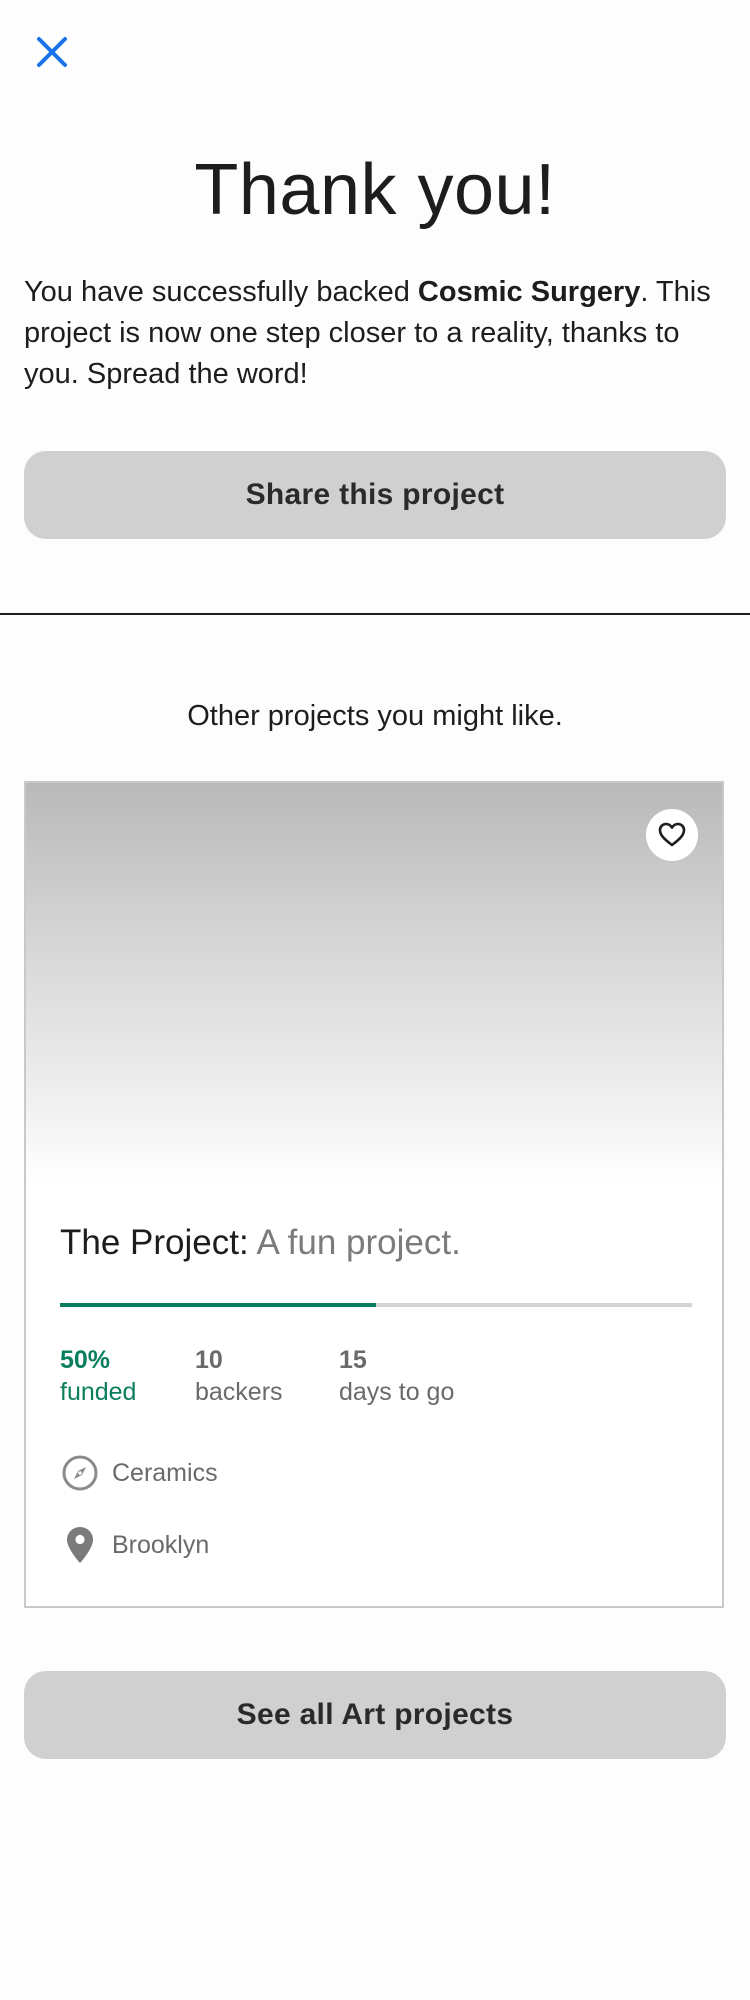  I want to click on category-label: Ceramics, so click(165, 1472).